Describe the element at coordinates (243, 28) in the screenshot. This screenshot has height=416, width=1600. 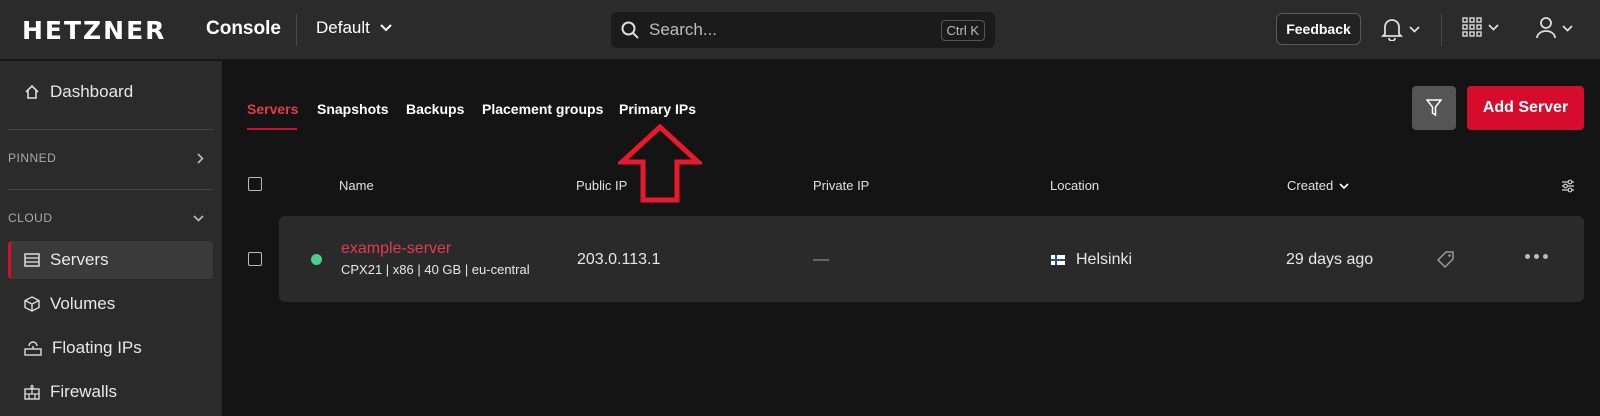
I see `console-label: Console` at that location.